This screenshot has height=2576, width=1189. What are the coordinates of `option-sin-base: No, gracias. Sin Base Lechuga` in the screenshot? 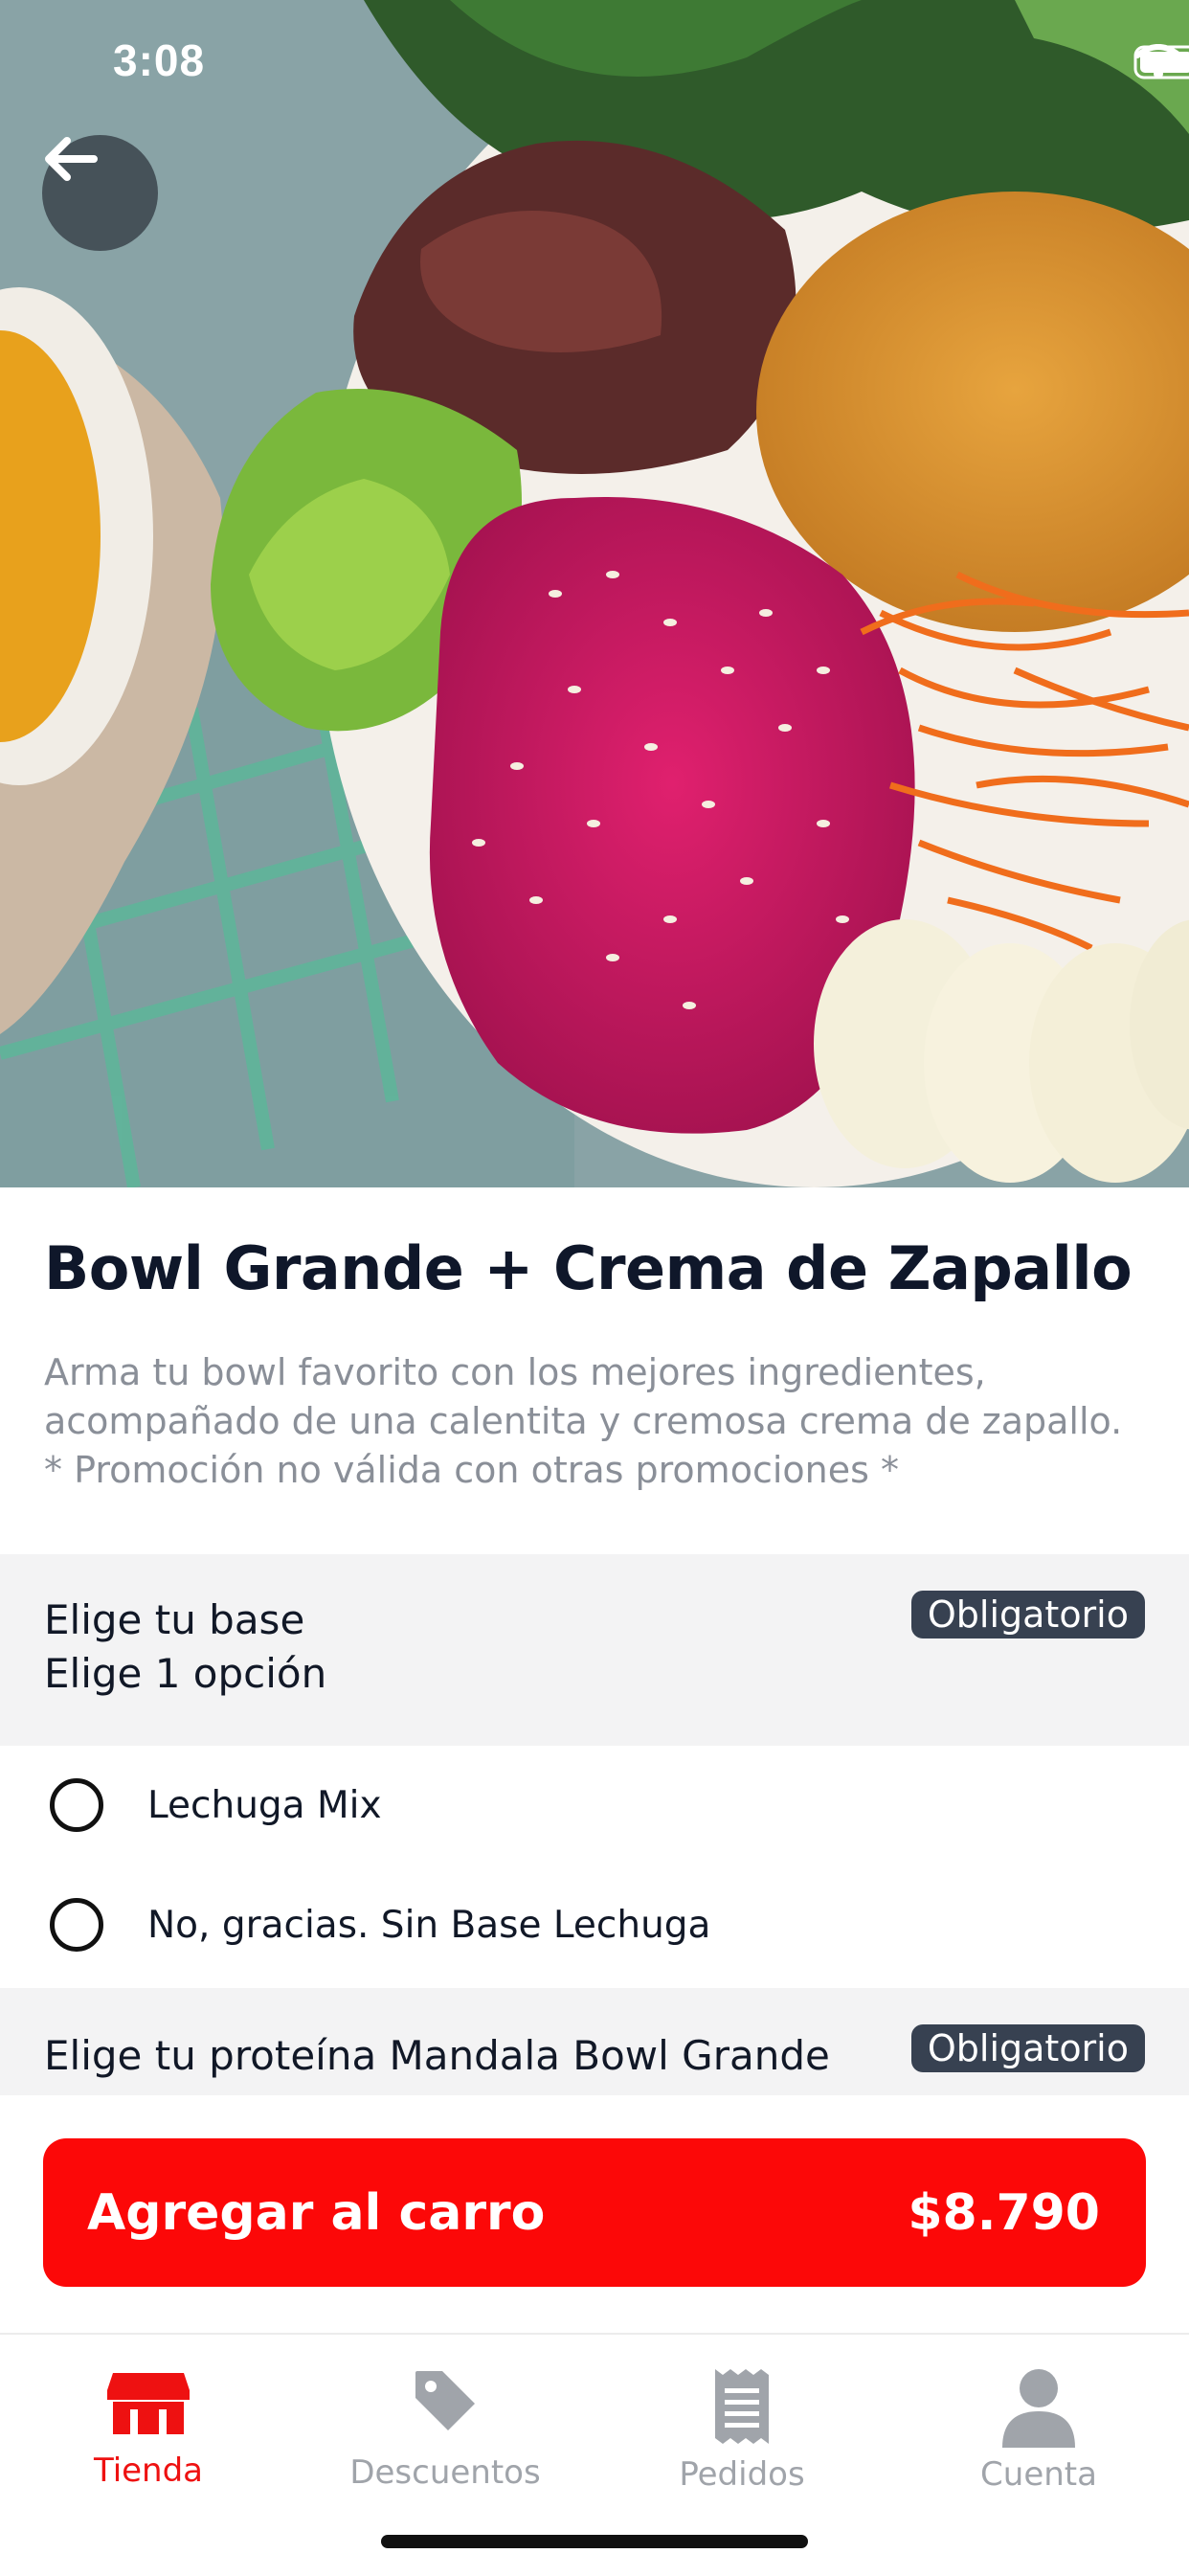 It's located at (594, 1927).